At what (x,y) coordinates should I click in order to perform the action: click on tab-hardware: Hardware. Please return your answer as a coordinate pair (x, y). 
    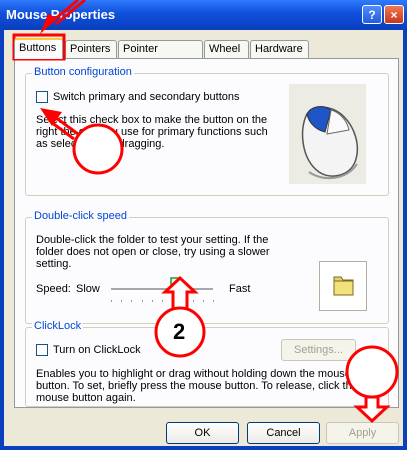
    Looking at the image, I should click on (279, 49).